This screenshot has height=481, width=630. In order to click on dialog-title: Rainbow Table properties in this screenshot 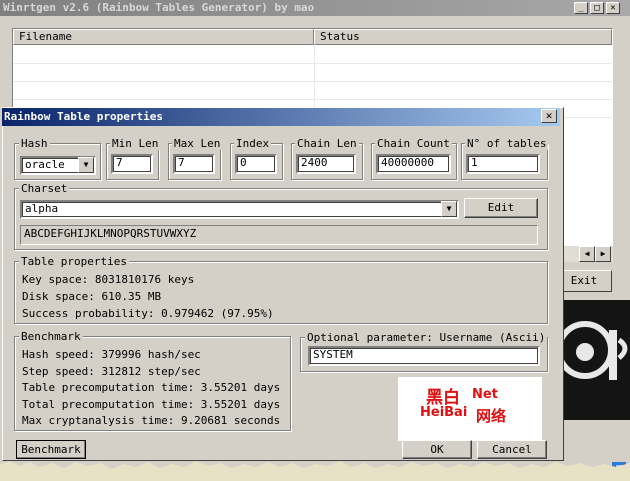, I will do `click(281, 117)`.